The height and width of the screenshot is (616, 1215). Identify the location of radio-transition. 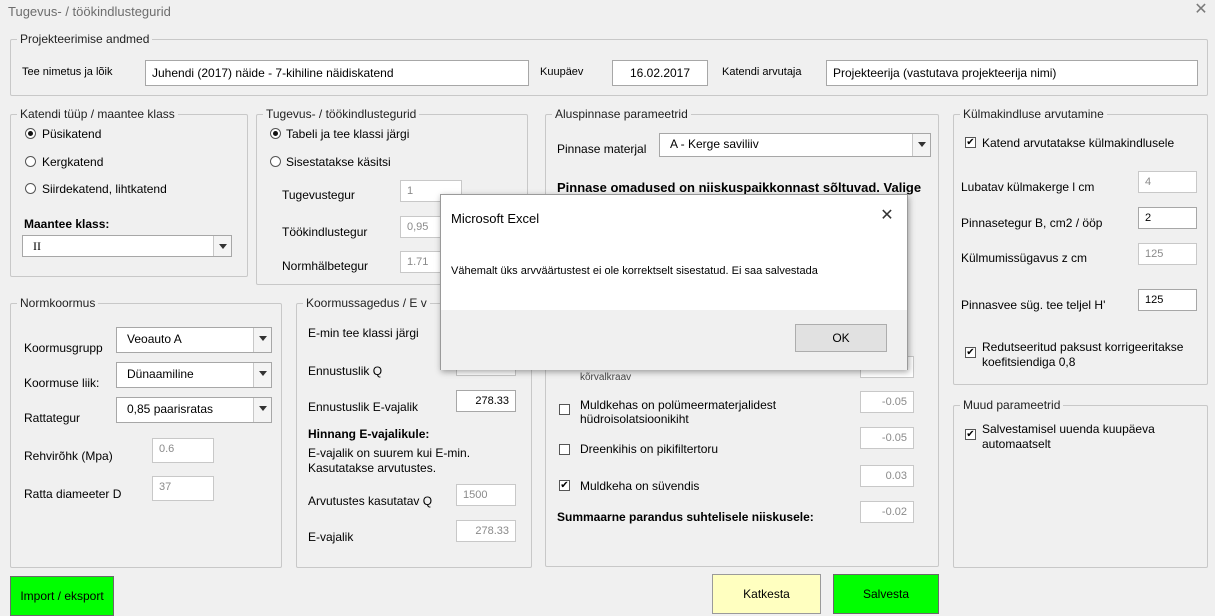
(30, 188).